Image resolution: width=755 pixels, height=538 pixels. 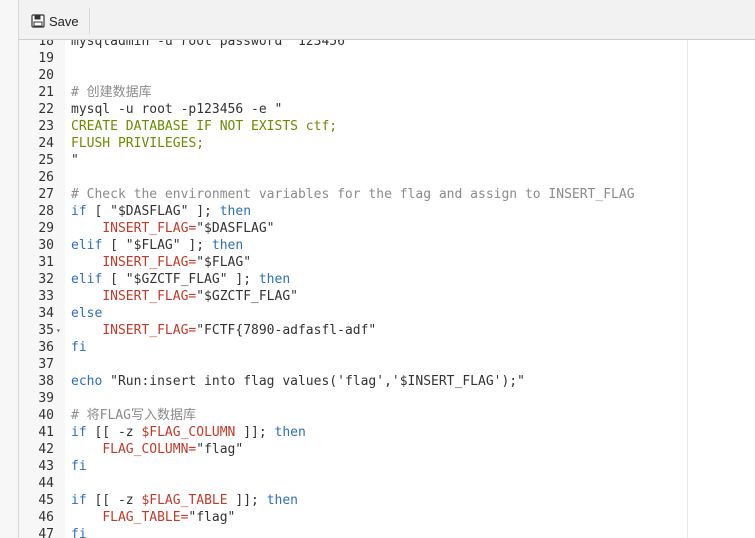 I want to click on line-number: 42, so click(x=46, y=449).